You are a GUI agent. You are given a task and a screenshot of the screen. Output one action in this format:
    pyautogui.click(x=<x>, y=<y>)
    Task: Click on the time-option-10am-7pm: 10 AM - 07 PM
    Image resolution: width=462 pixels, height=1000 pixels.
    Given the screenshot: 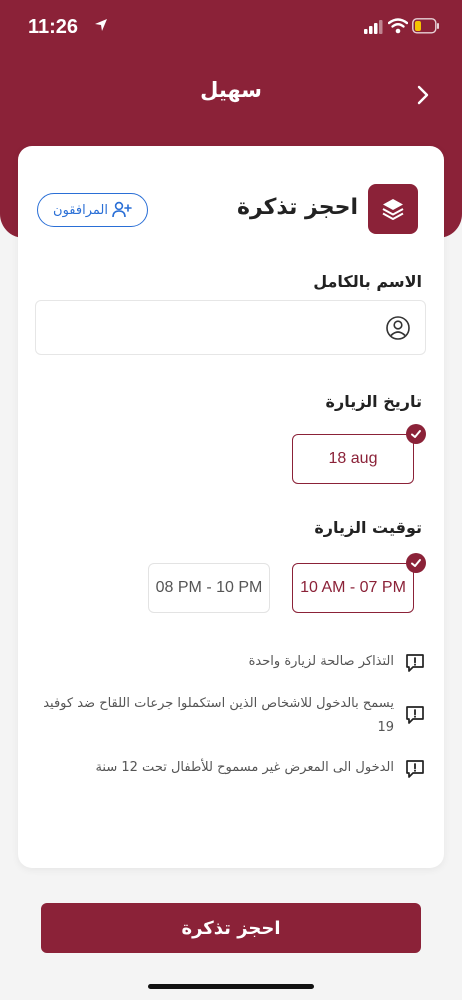 What is the action you would take?
    pyautogui.click(x=353, y=588)
    